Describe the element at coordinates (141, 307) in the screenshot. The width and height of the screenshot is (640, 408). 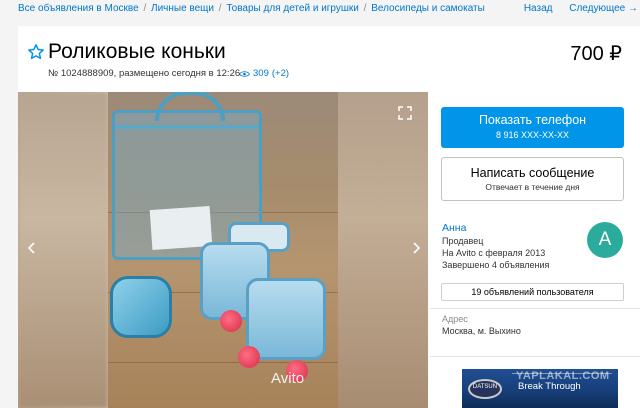
I see `photo-knee-pad` at that location.